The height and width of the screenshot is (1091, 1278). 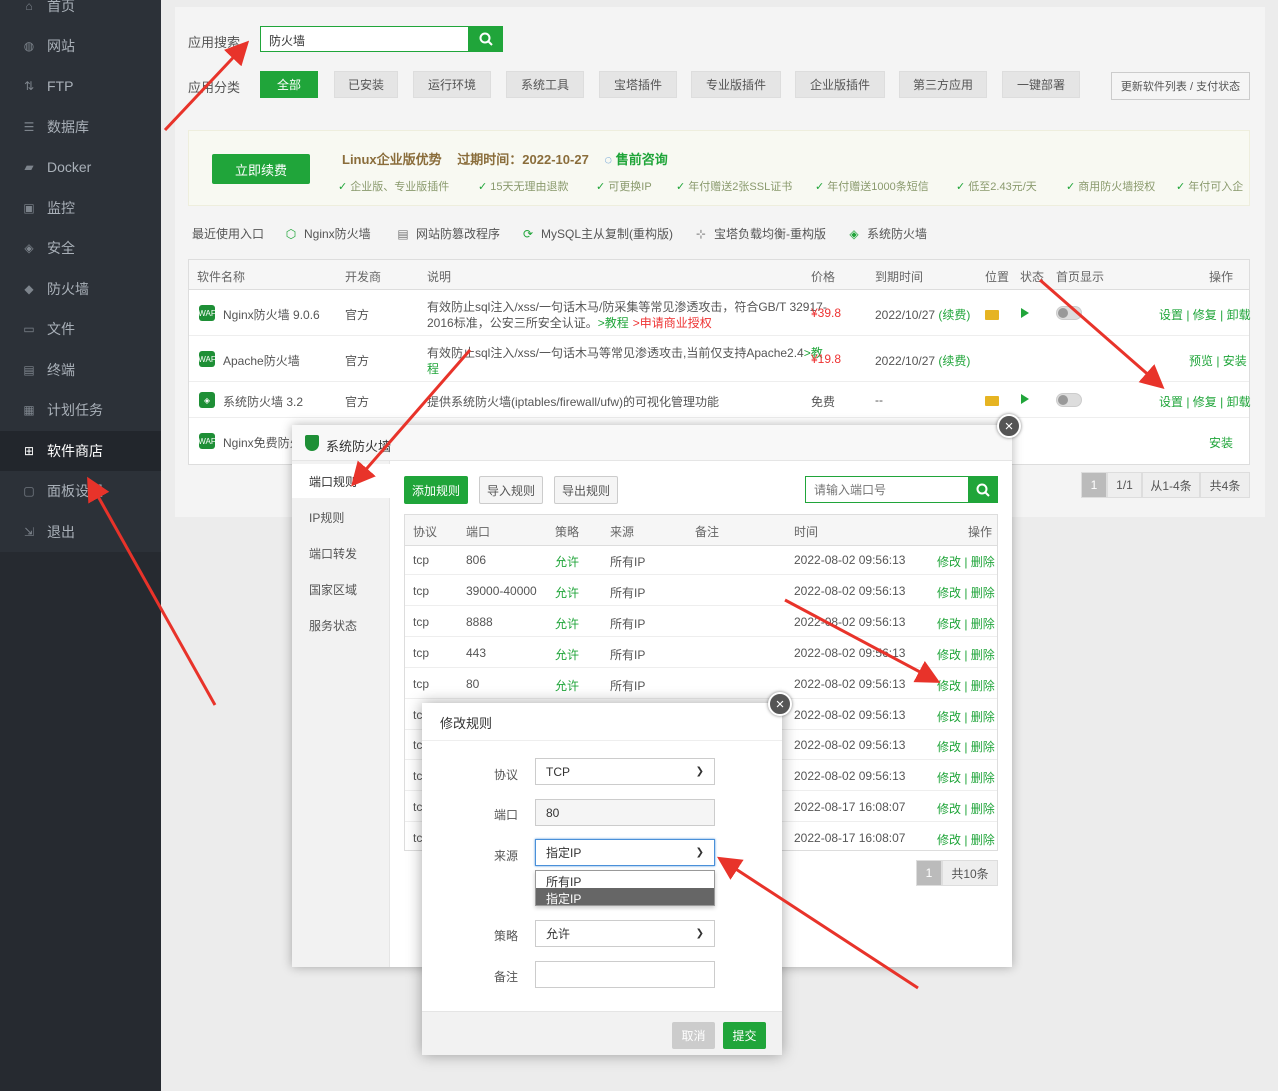 I want to click on port-search-button, so click(x=983, y=489).